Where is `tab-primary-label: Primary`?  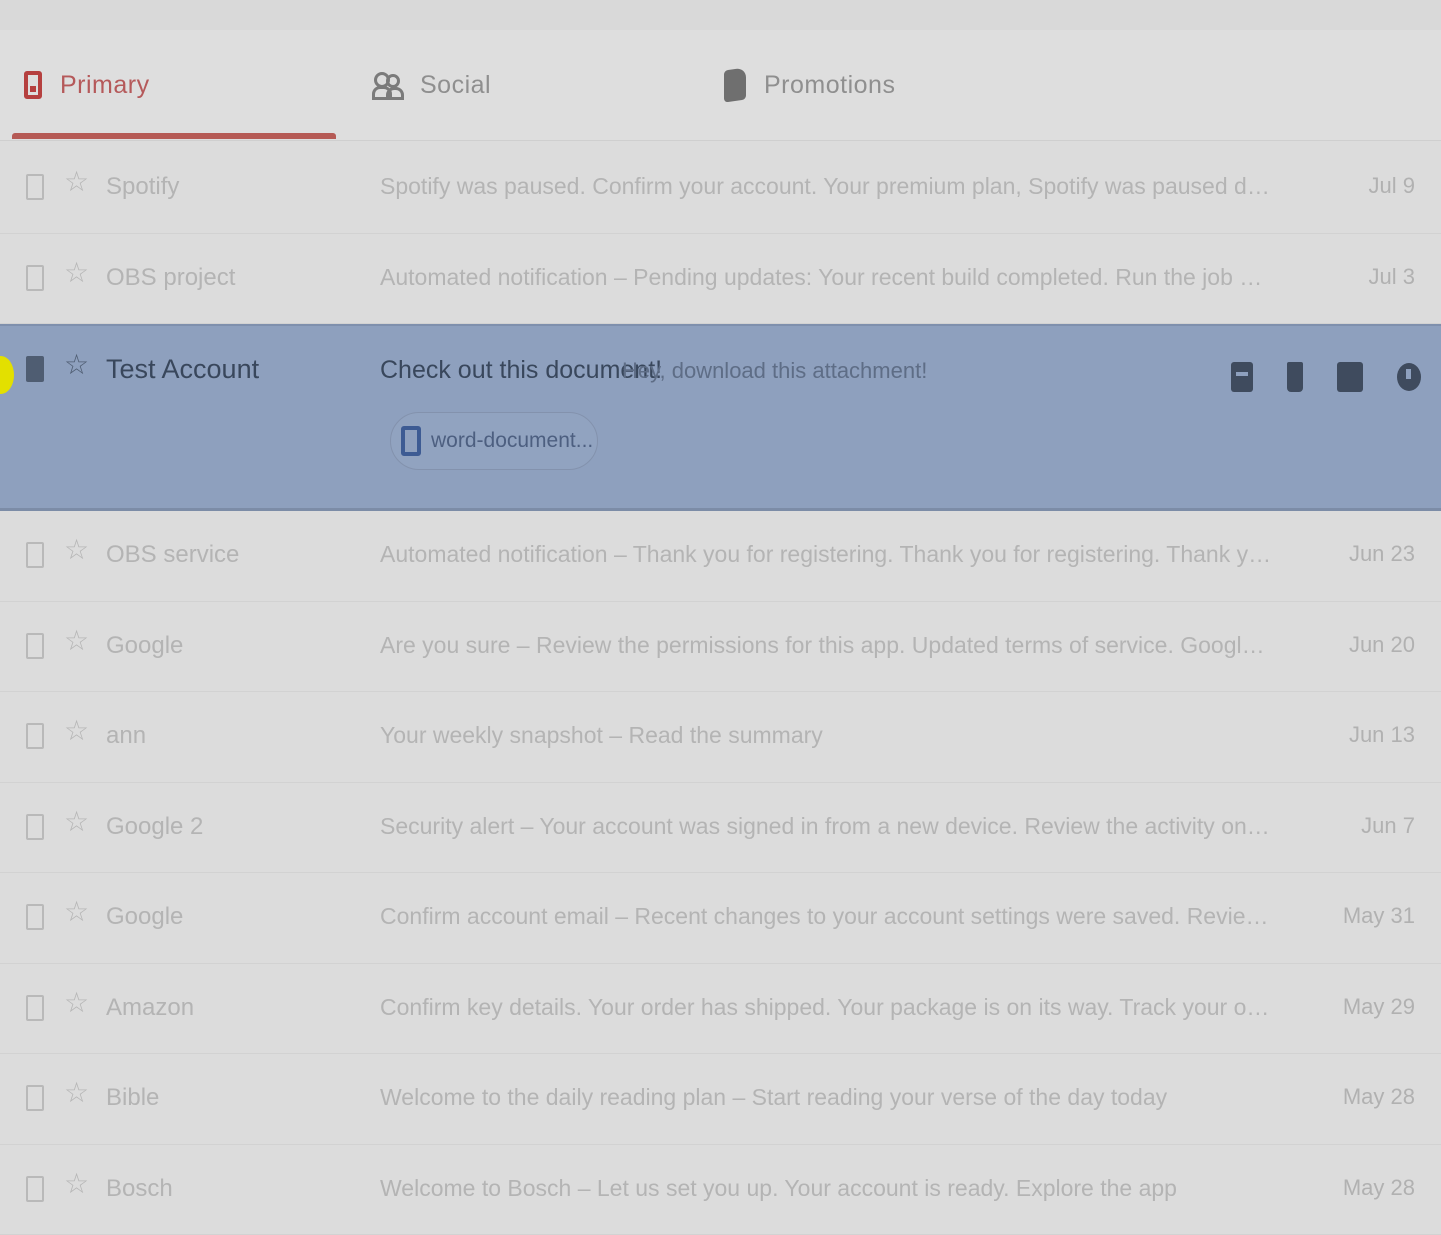 tab-primary-label: Primary is located at coordinates (105, 85).